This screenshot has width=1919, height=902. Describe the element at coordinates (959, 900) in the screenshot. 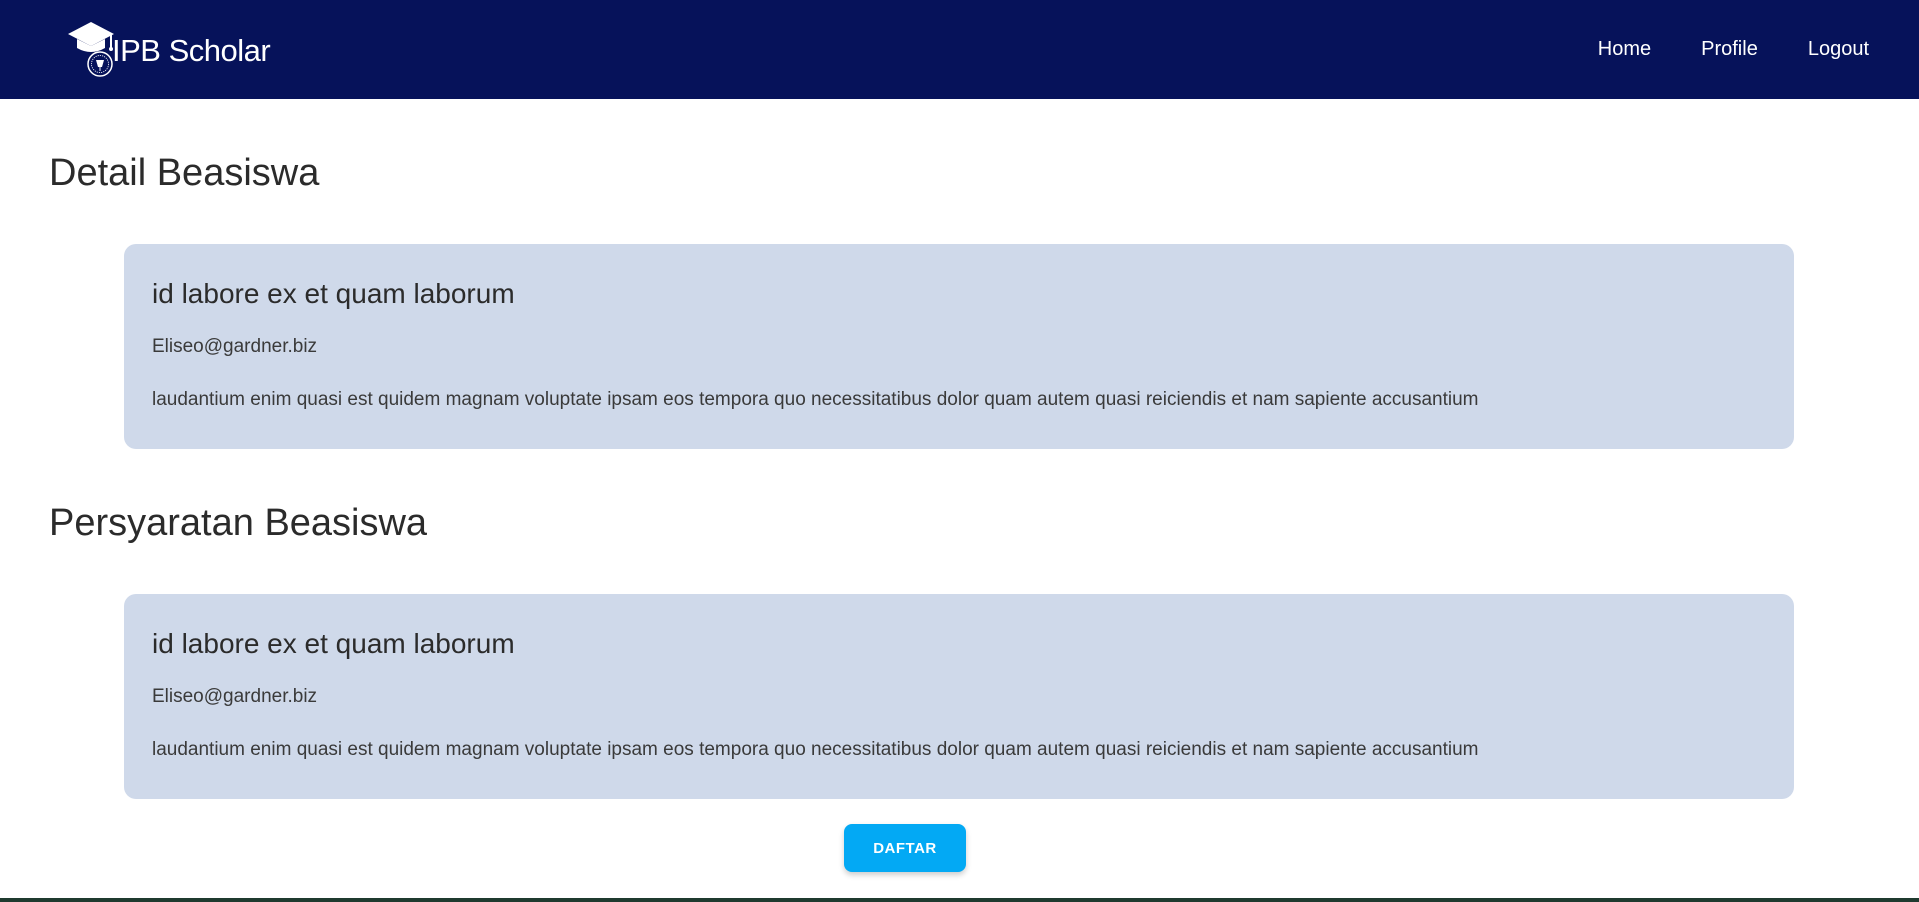

I see `page-bottom-border` at that location.